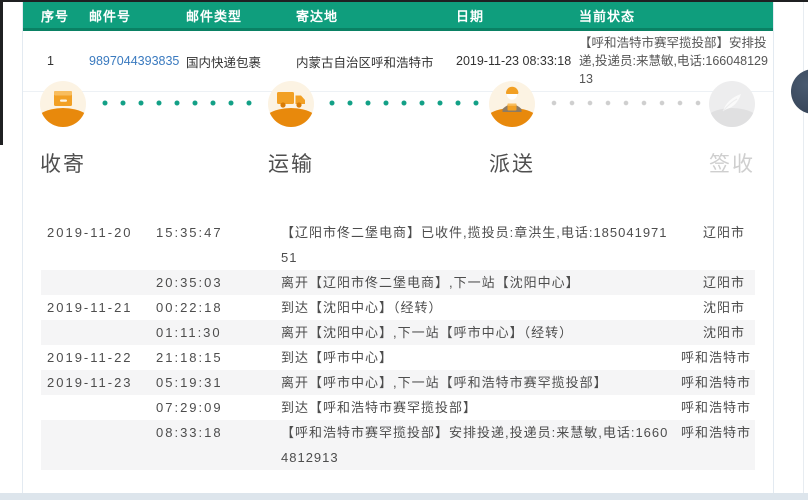 The image size is (808, 500). I want to click on event-desc: 离开【辽阳市佟二堡电商】,下一站【沈阳中心】, so click(430, 282).